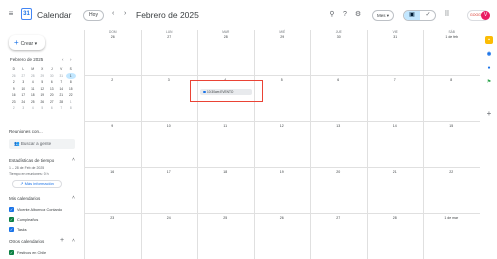 The height and width of the screenshot is (259, 497). Describe the element at coordinates (112, 80) in the screenshot. I see `day-number: 2` at that location.